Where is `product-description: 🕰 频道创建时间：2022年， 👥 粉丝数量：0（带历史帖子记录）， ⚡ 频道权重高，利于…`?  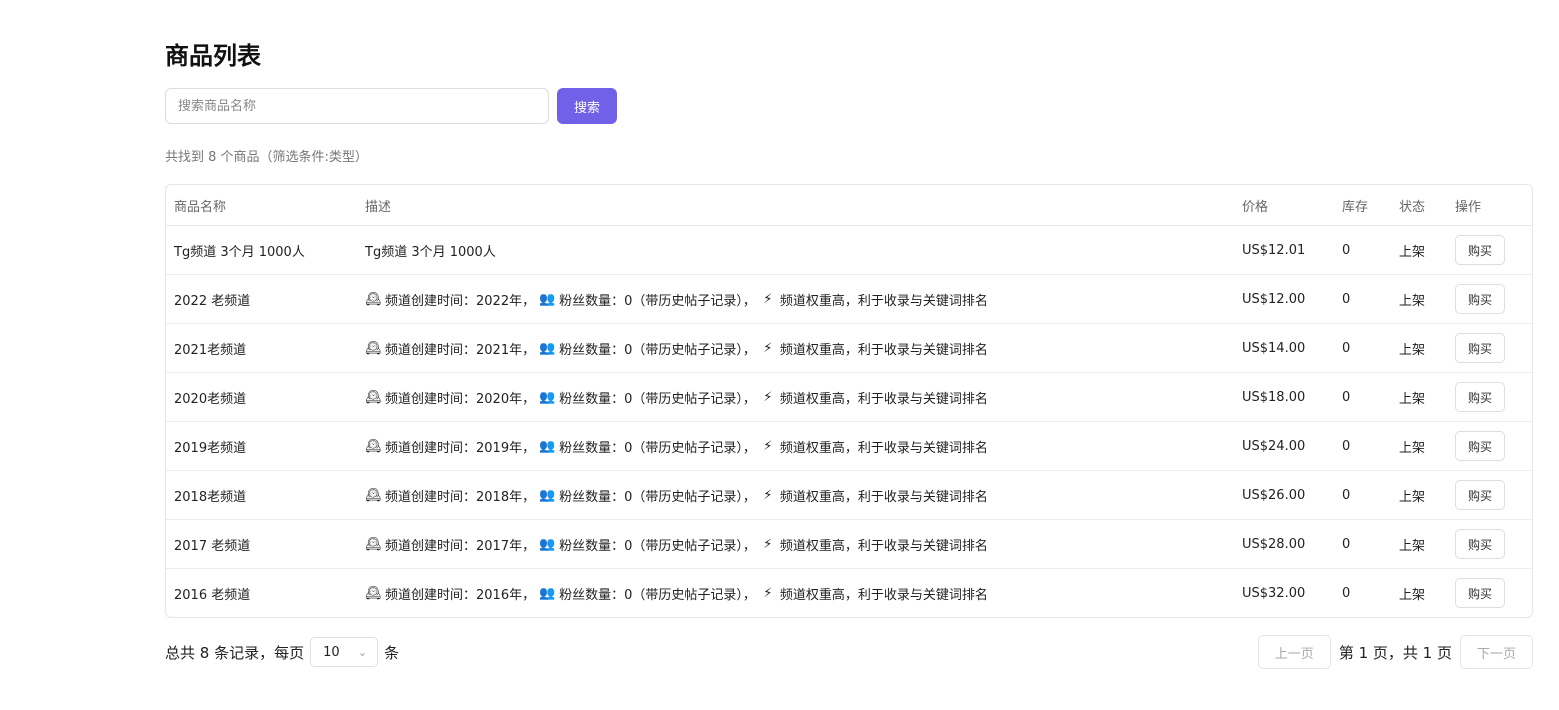 product-description: 🕰 频道创建时间：2022年， 👥 粉丝数量：0（带历史帖子记录）， ⚡ 频道权重高，利于… is located at coordinates (795, 299).